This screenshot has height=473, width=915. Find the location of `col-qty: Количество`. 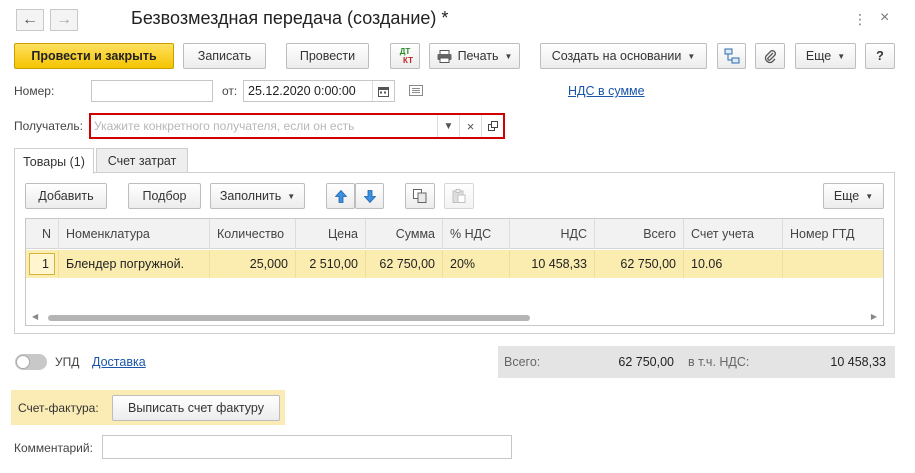

col-qty: Количество is located at coordinates (253, 234).